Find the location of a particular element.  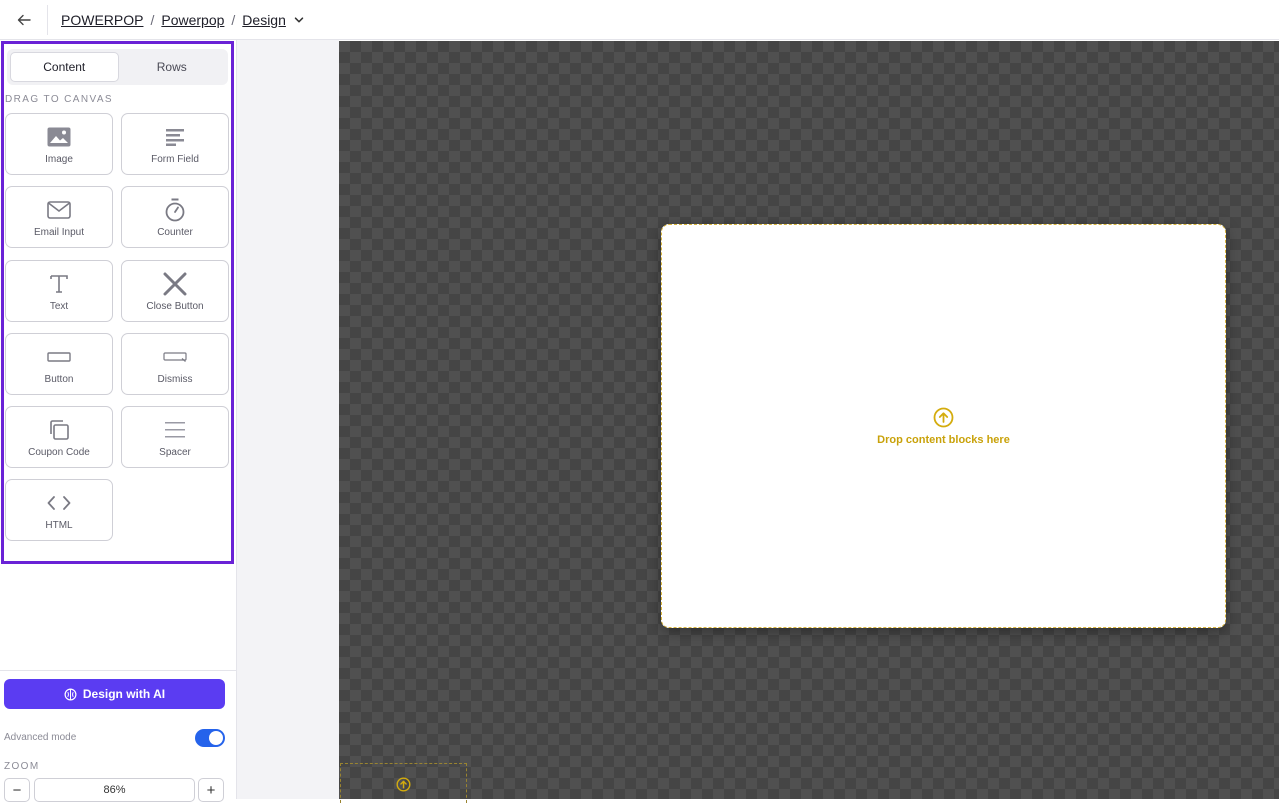

design-with-ai-button: Design with AI is located at coordinates (114, 694).